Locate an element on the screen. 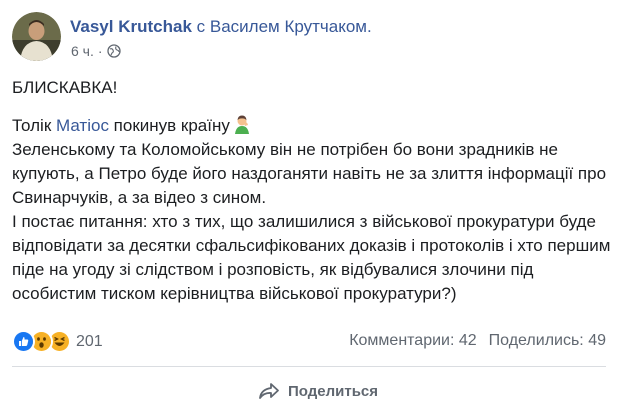  post-timestamp: 6 ч. is located at coordinates (82, 51).